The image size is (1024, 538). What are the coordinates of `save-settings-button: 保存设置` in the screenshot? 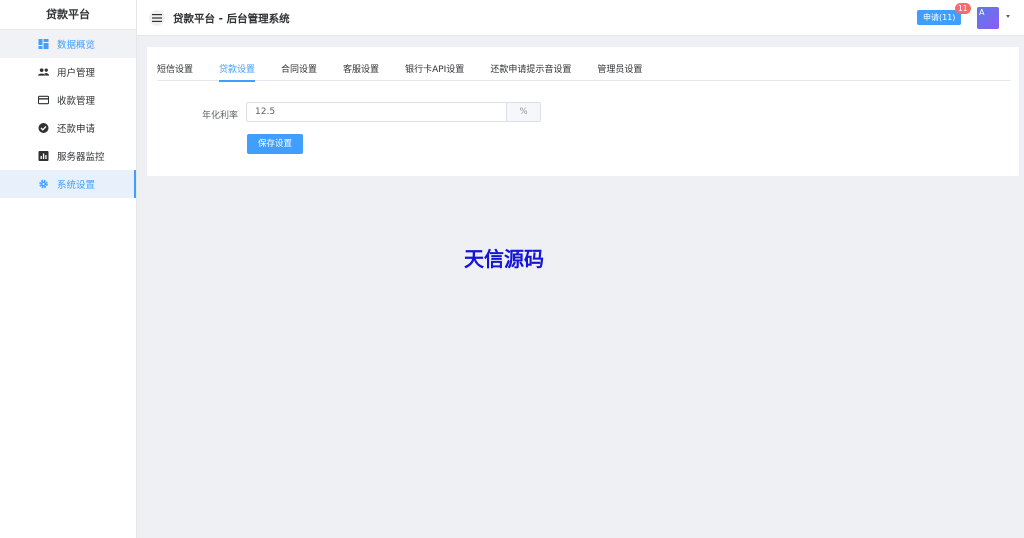 It's located at (275, 144).